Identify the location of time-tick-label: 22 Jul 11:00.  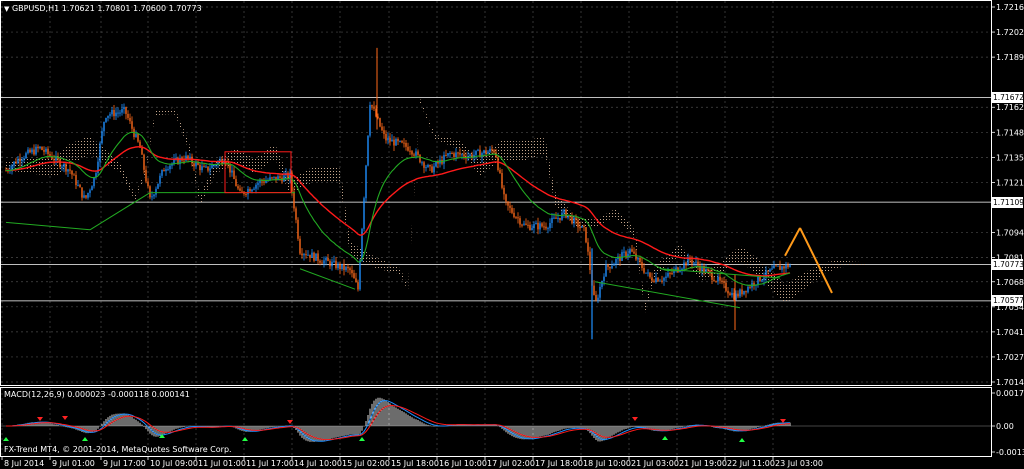
(751, 463).